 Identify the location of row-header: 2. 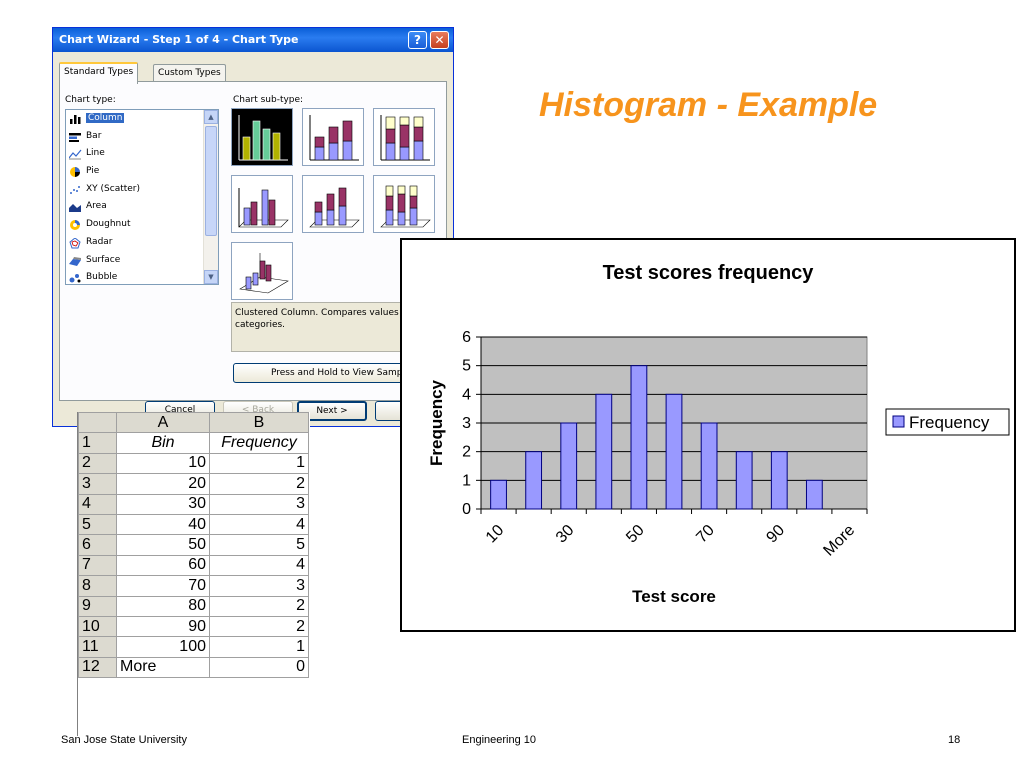
(97, 463).